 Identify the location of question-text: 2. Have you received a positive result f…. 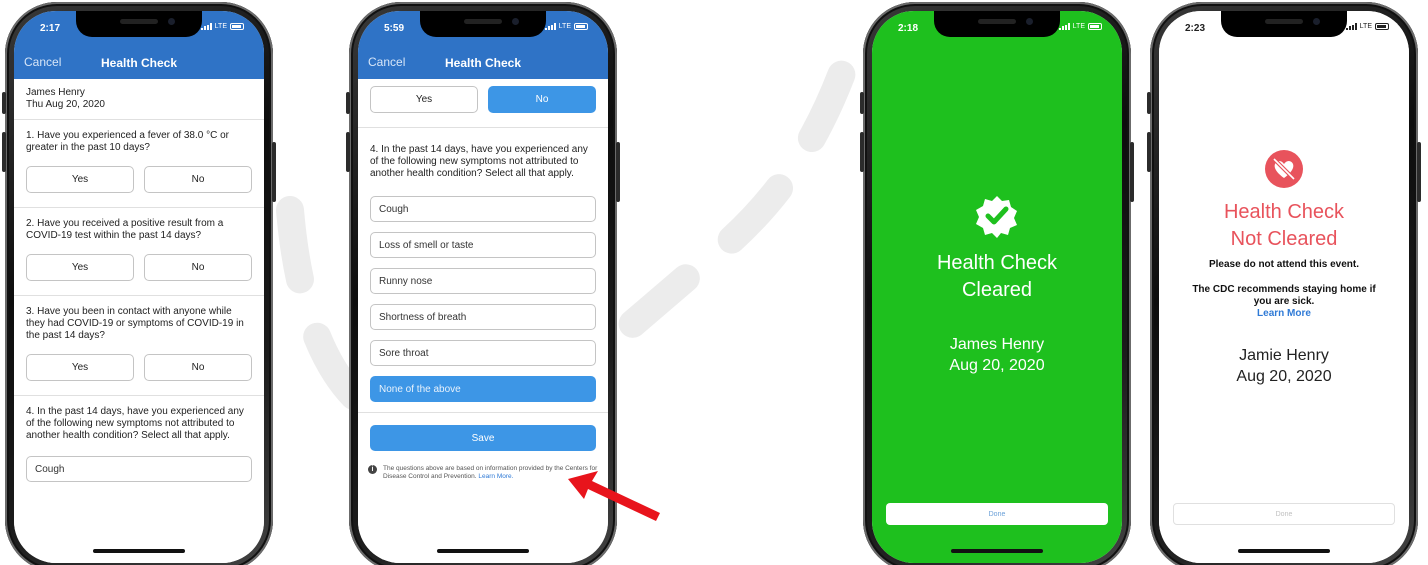
(125, 229).